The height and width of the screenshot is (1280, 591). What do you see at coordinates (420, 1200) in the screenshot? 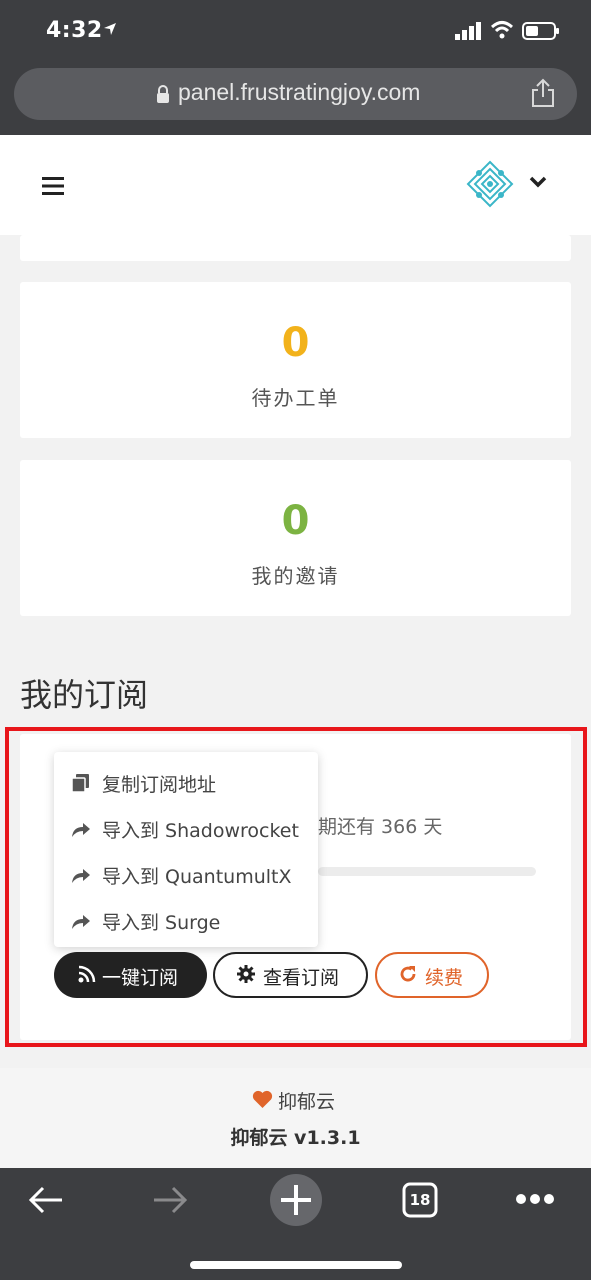
I see `tab-count: 18` at bounding box center [420, 1200].